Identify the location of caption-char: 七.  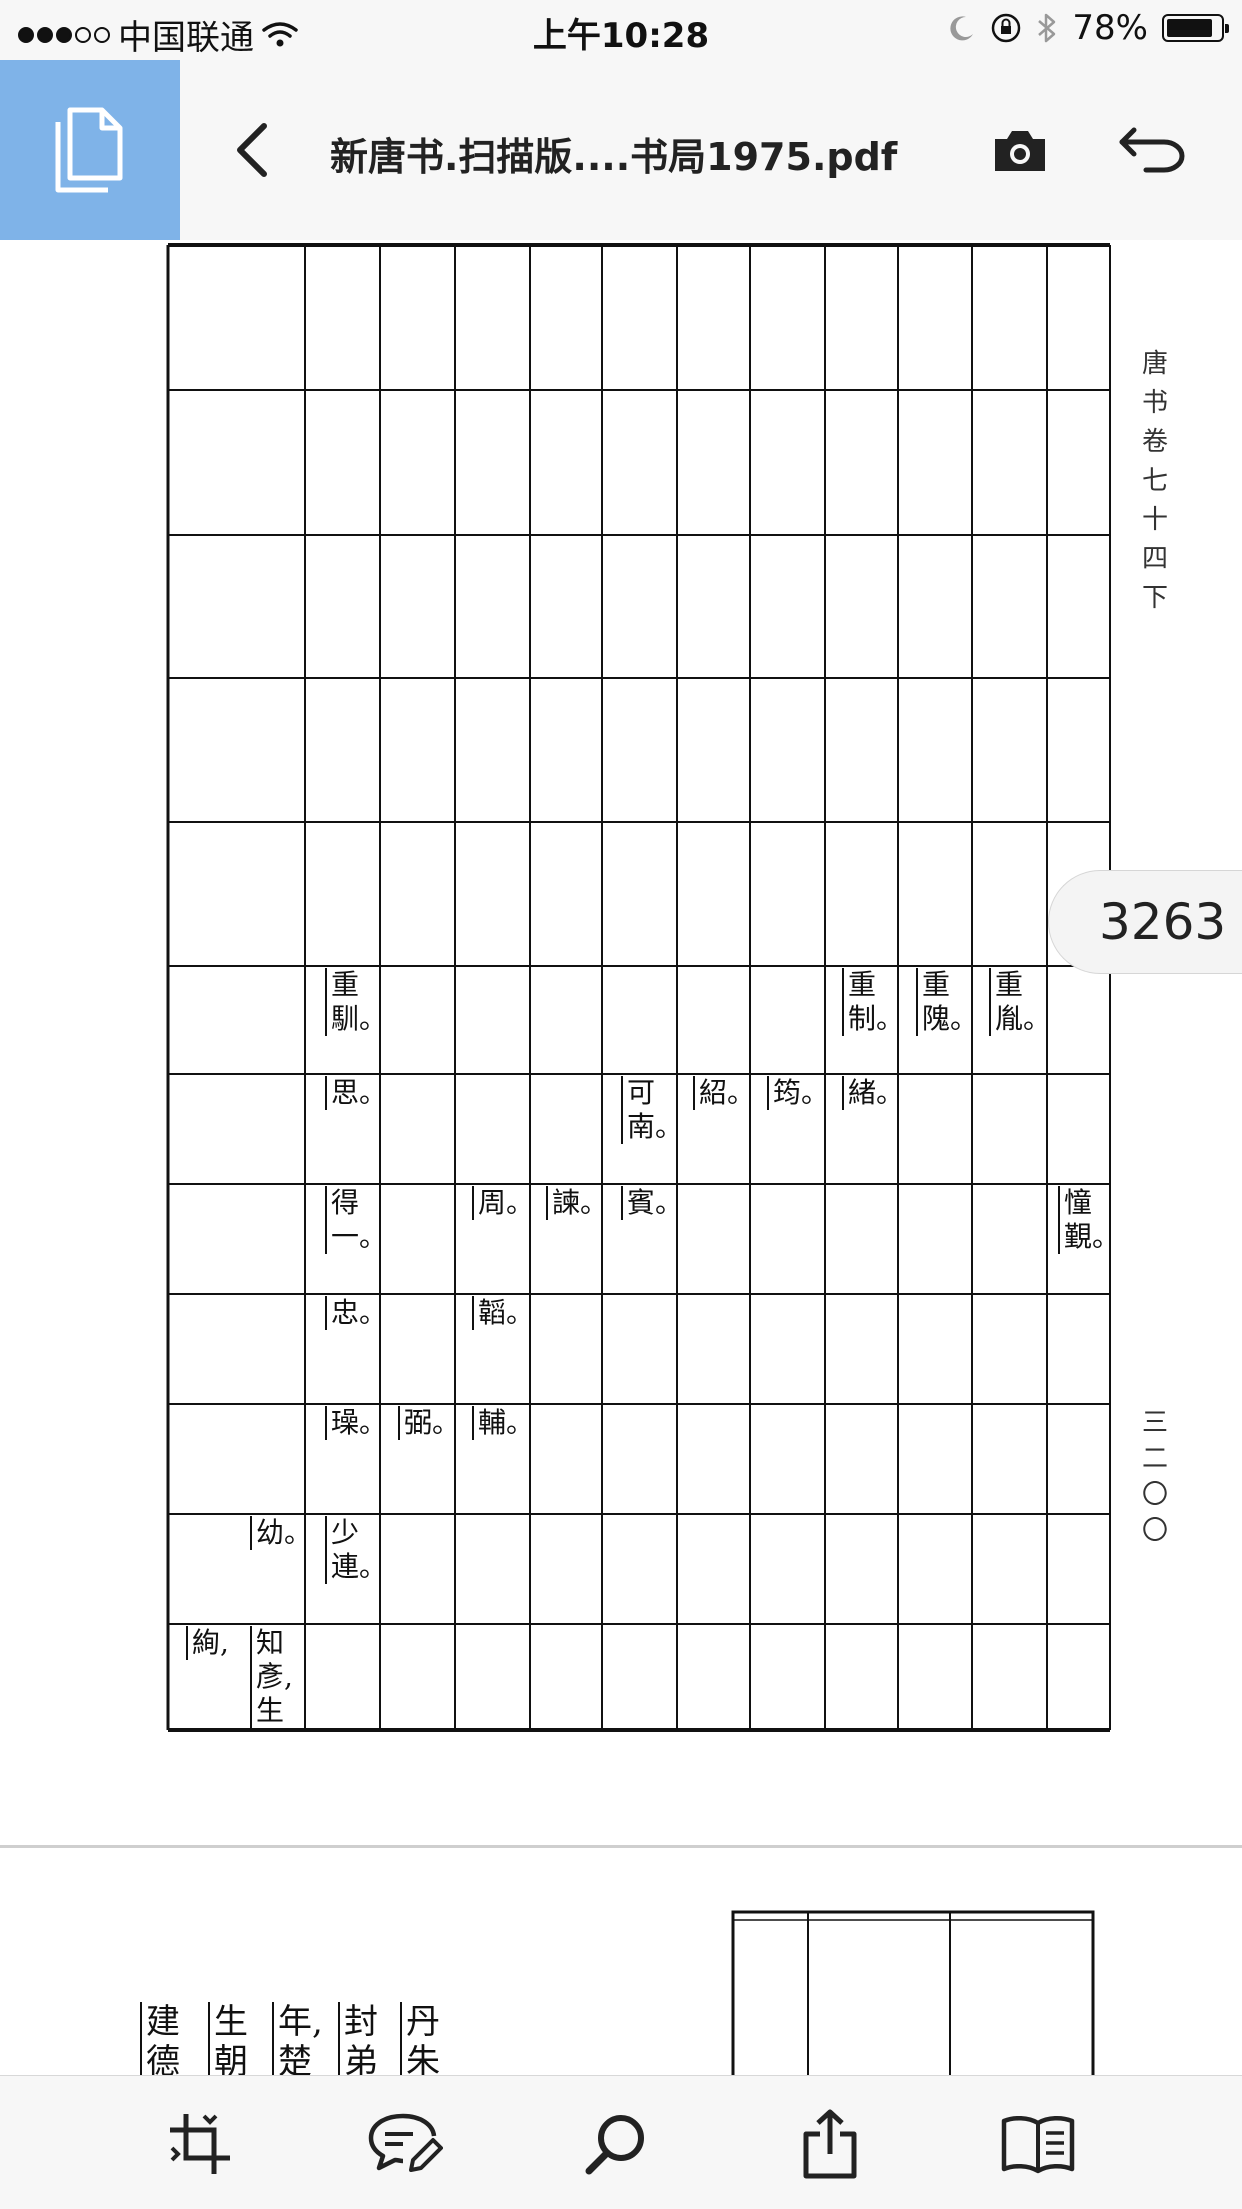
(1154, 481).